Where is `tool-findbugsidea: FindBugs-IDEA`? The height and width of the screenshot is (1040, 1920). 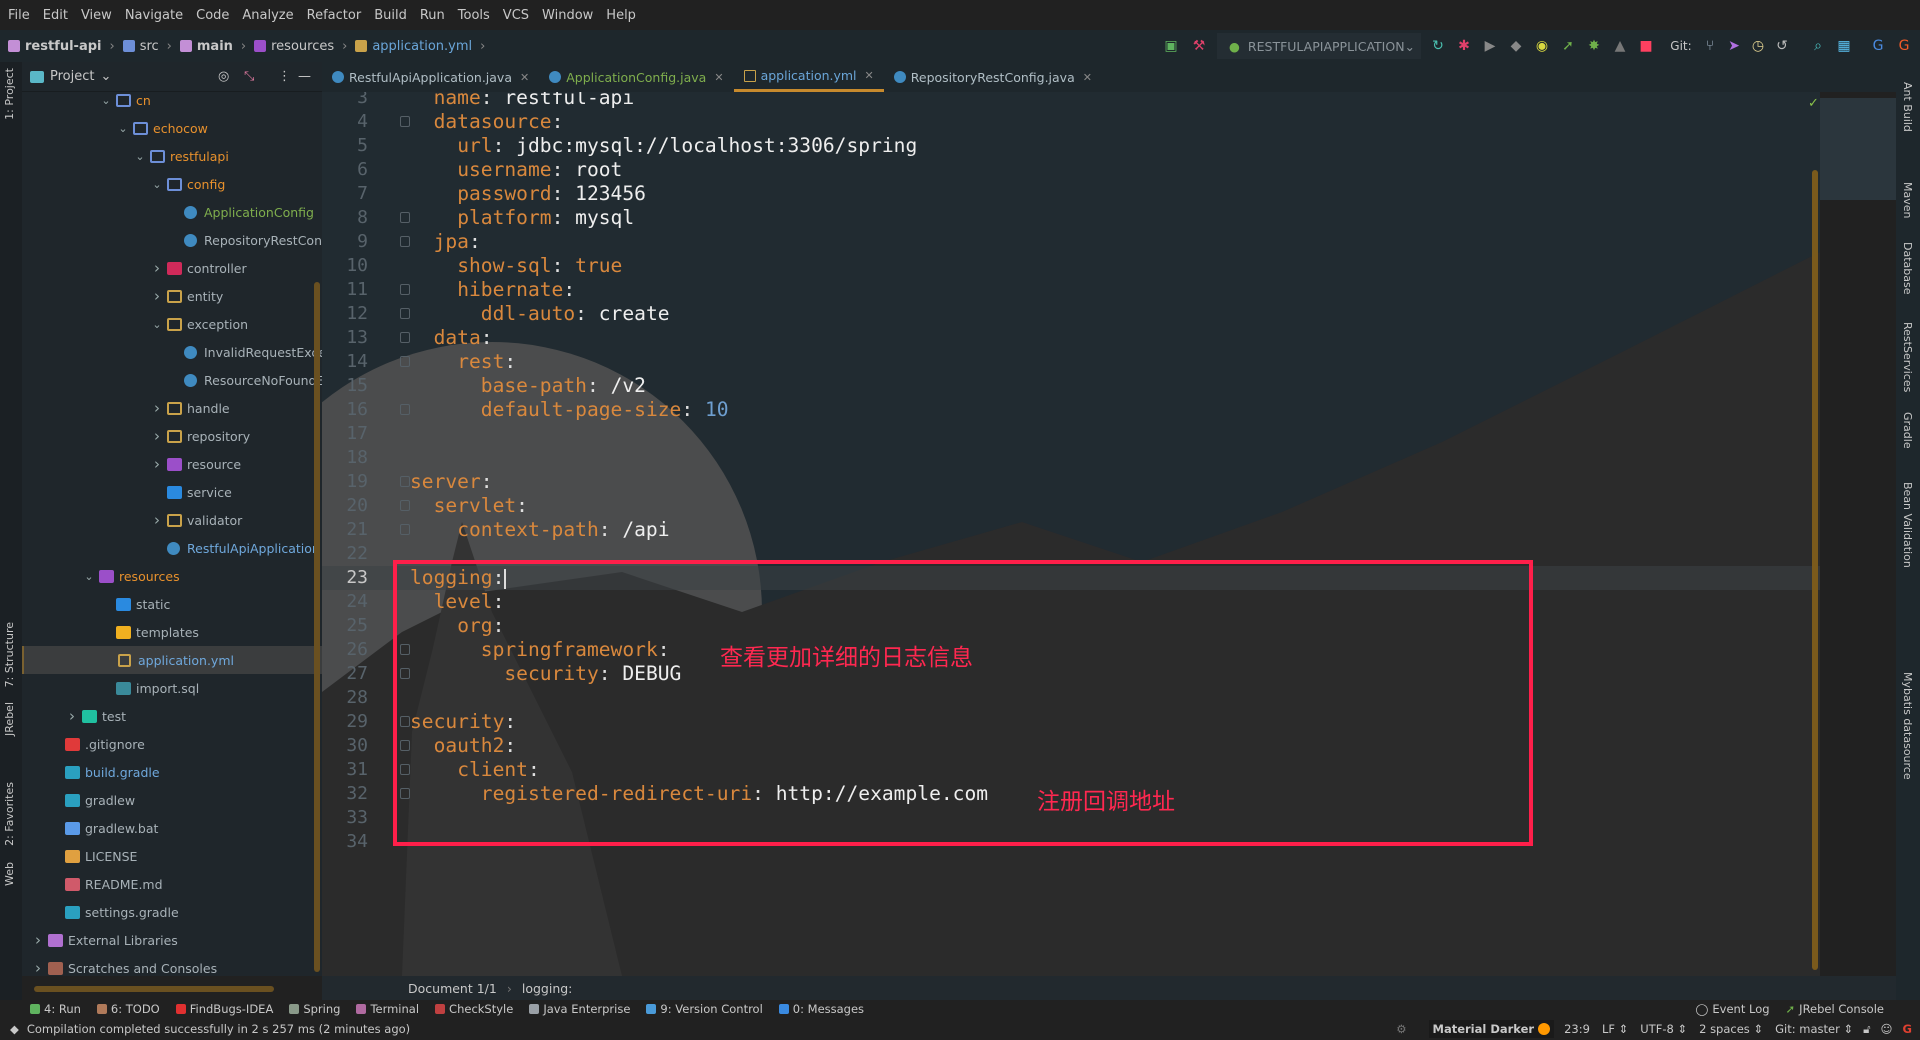
tool-findbugsidea: FindBugs-IDEA is located at coordinates (224, 1009).